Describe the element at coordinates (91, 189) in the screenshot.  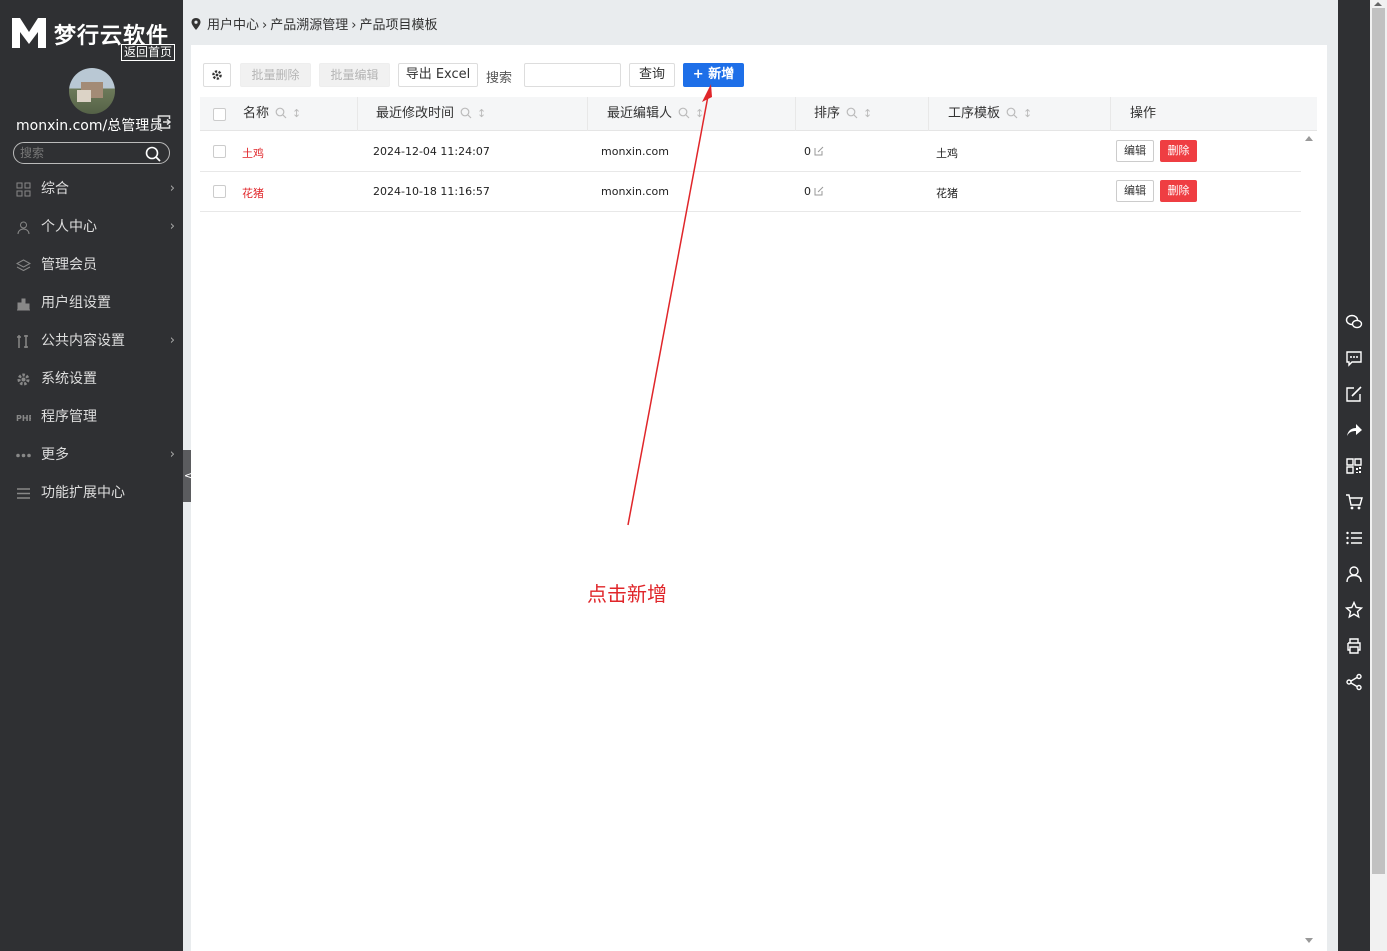
I see `sidebar-item: 综合 ›` at that location.